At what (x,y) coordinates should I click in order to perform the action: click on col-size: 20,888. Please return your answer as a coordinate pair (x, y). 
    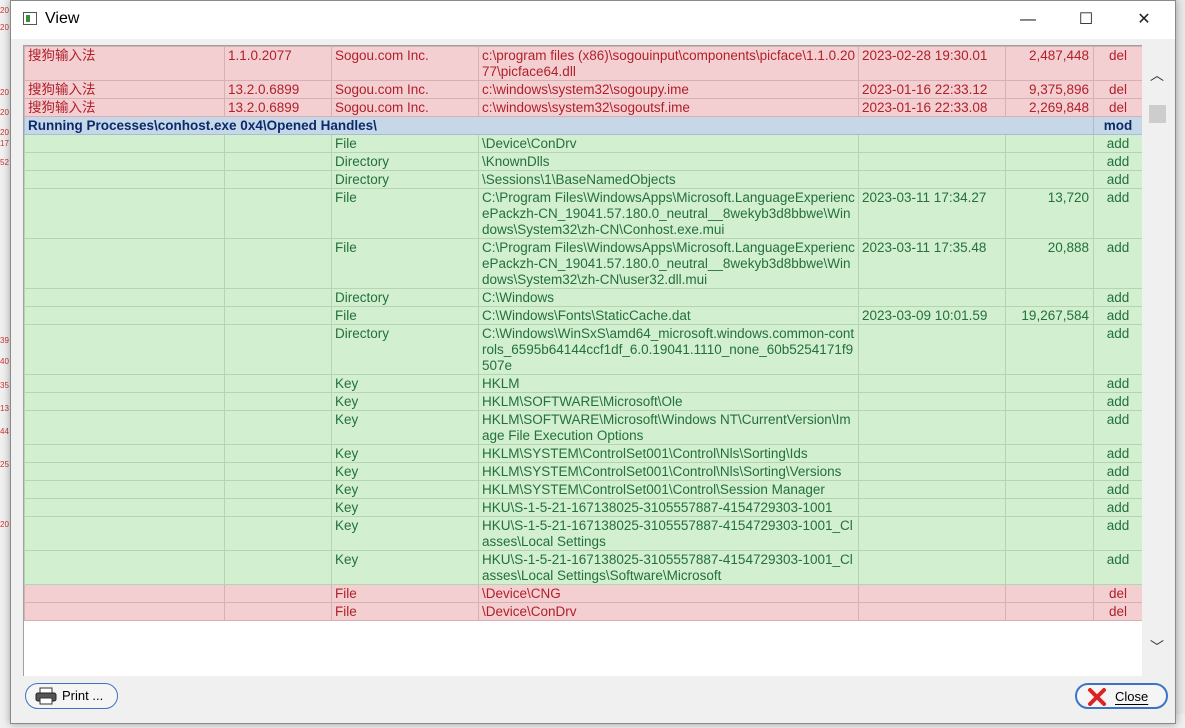
    Looking at the image, I should click on (1049, 263).